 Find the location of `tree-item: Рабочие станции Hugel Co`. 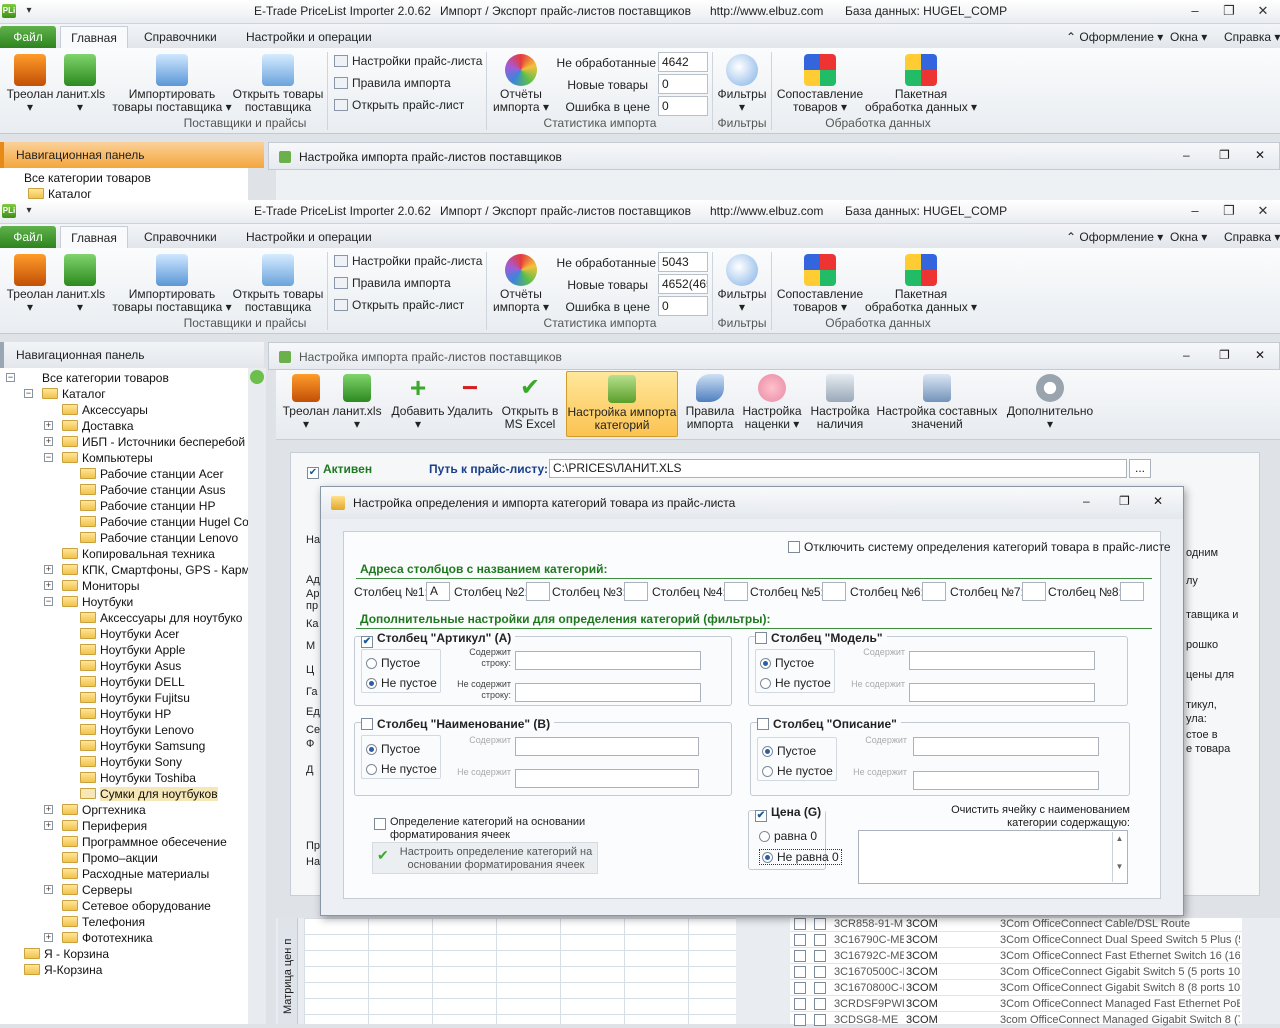

tree-item: Рабочие станции Hugel Co is located at coordinates (164, 522).